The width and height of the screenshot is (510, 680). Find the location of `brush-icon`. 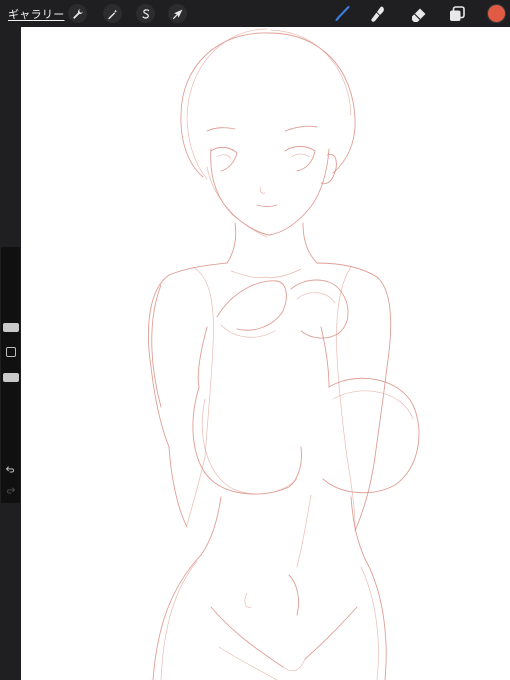

brush-icon is located at coordinates (342, 14).